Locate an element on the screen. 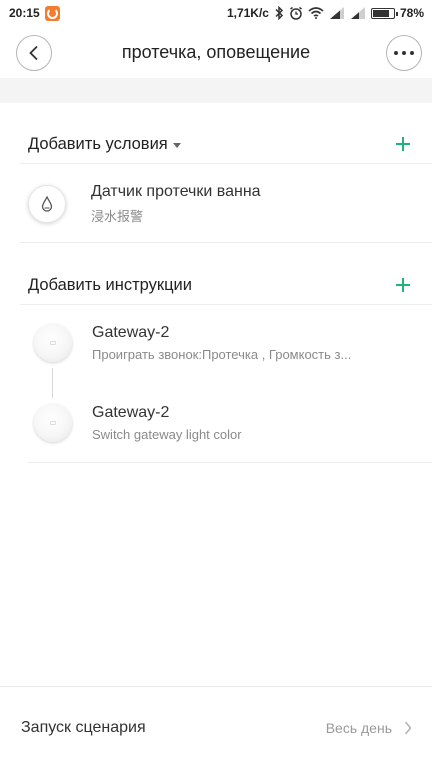 The height and width of the screenshot is (768, 432). add-conditions-dropdown: Добавить условия is located at coordinates (104, 144).